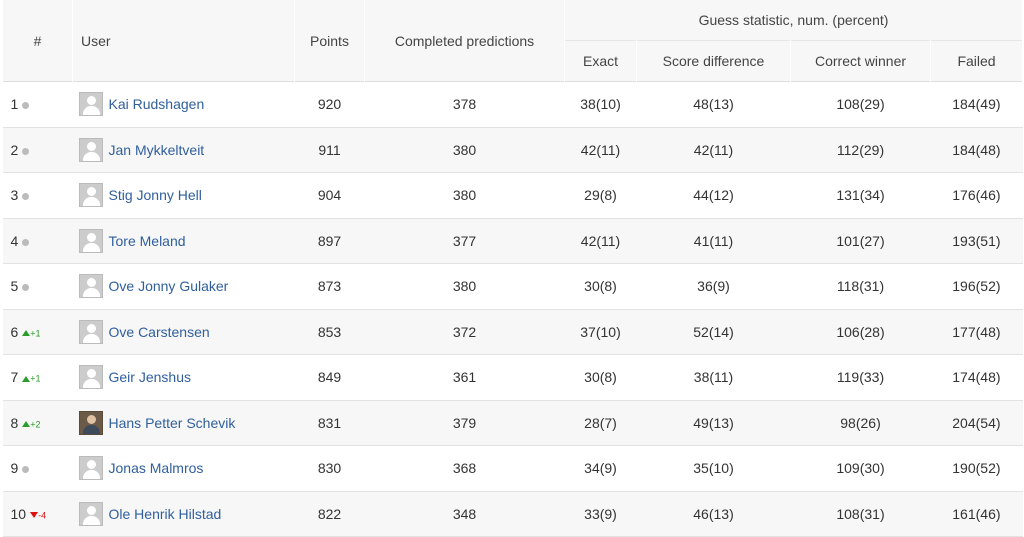 Image resolution: width=1024 pixels, height=537 pixels. I want to click on user-cell: Hans Petter Schevik, so click(183, 423).